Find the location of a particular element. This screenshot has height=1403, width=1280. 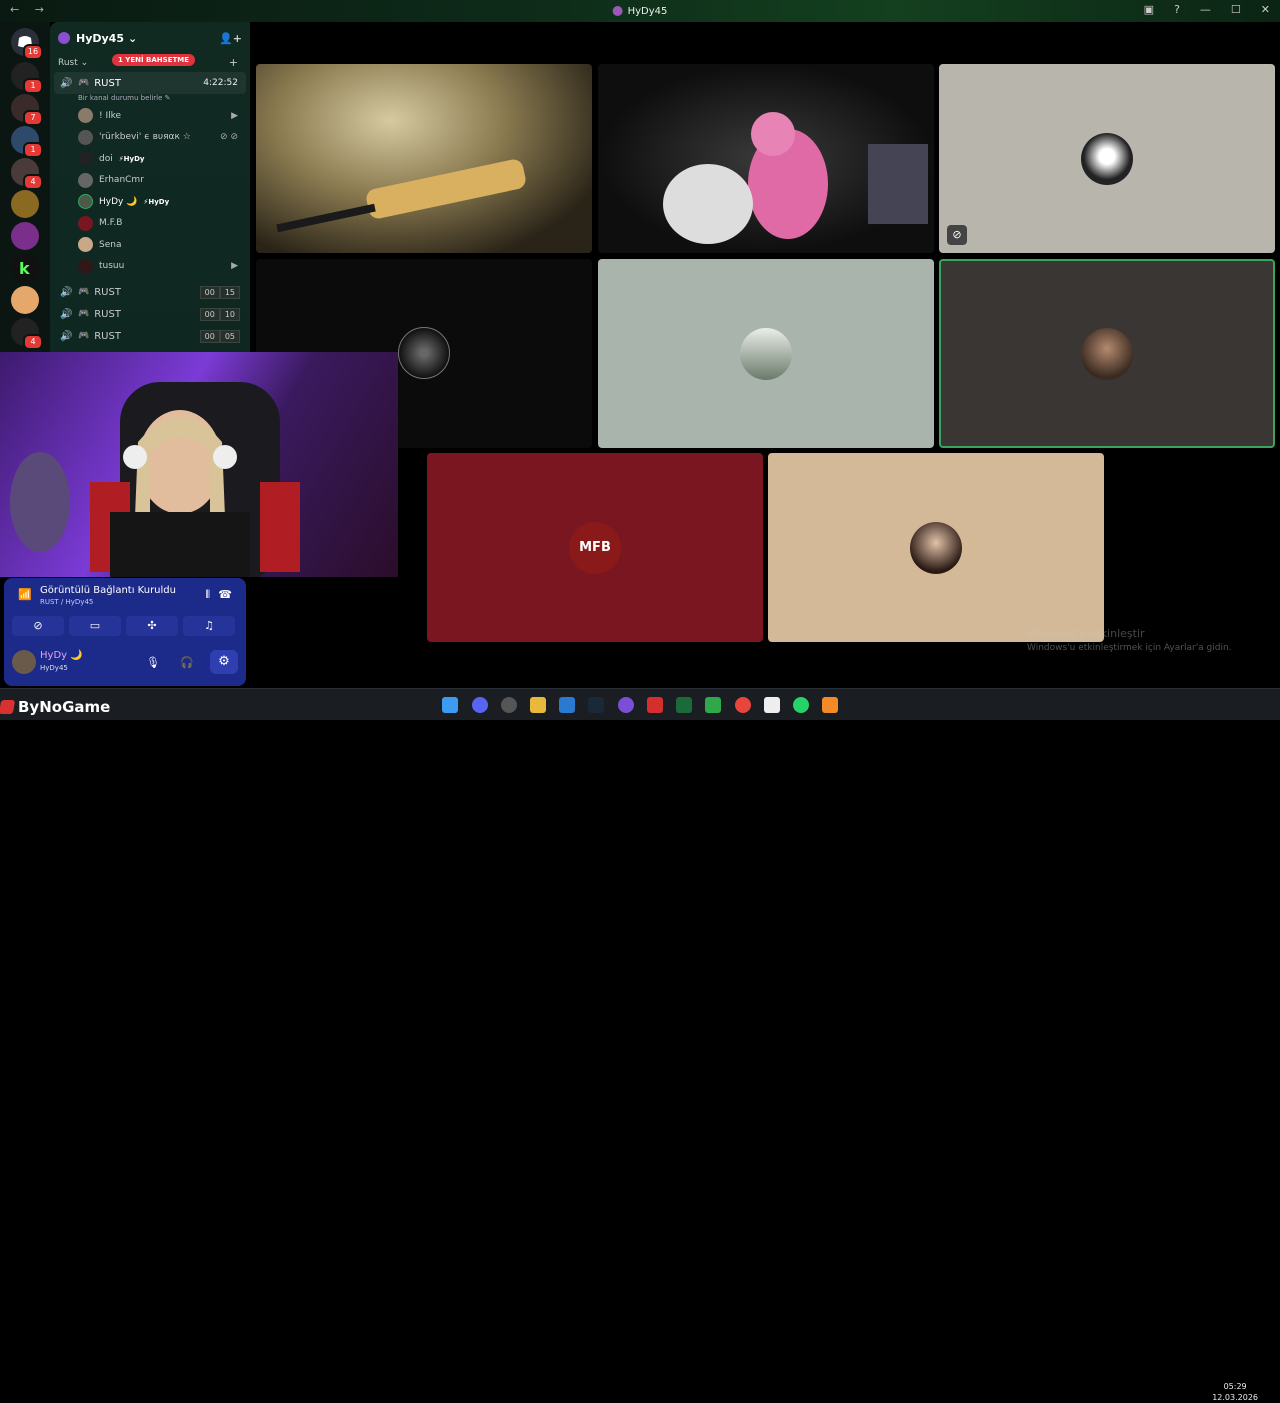

folder-icon is located at coordinates (538, 705).